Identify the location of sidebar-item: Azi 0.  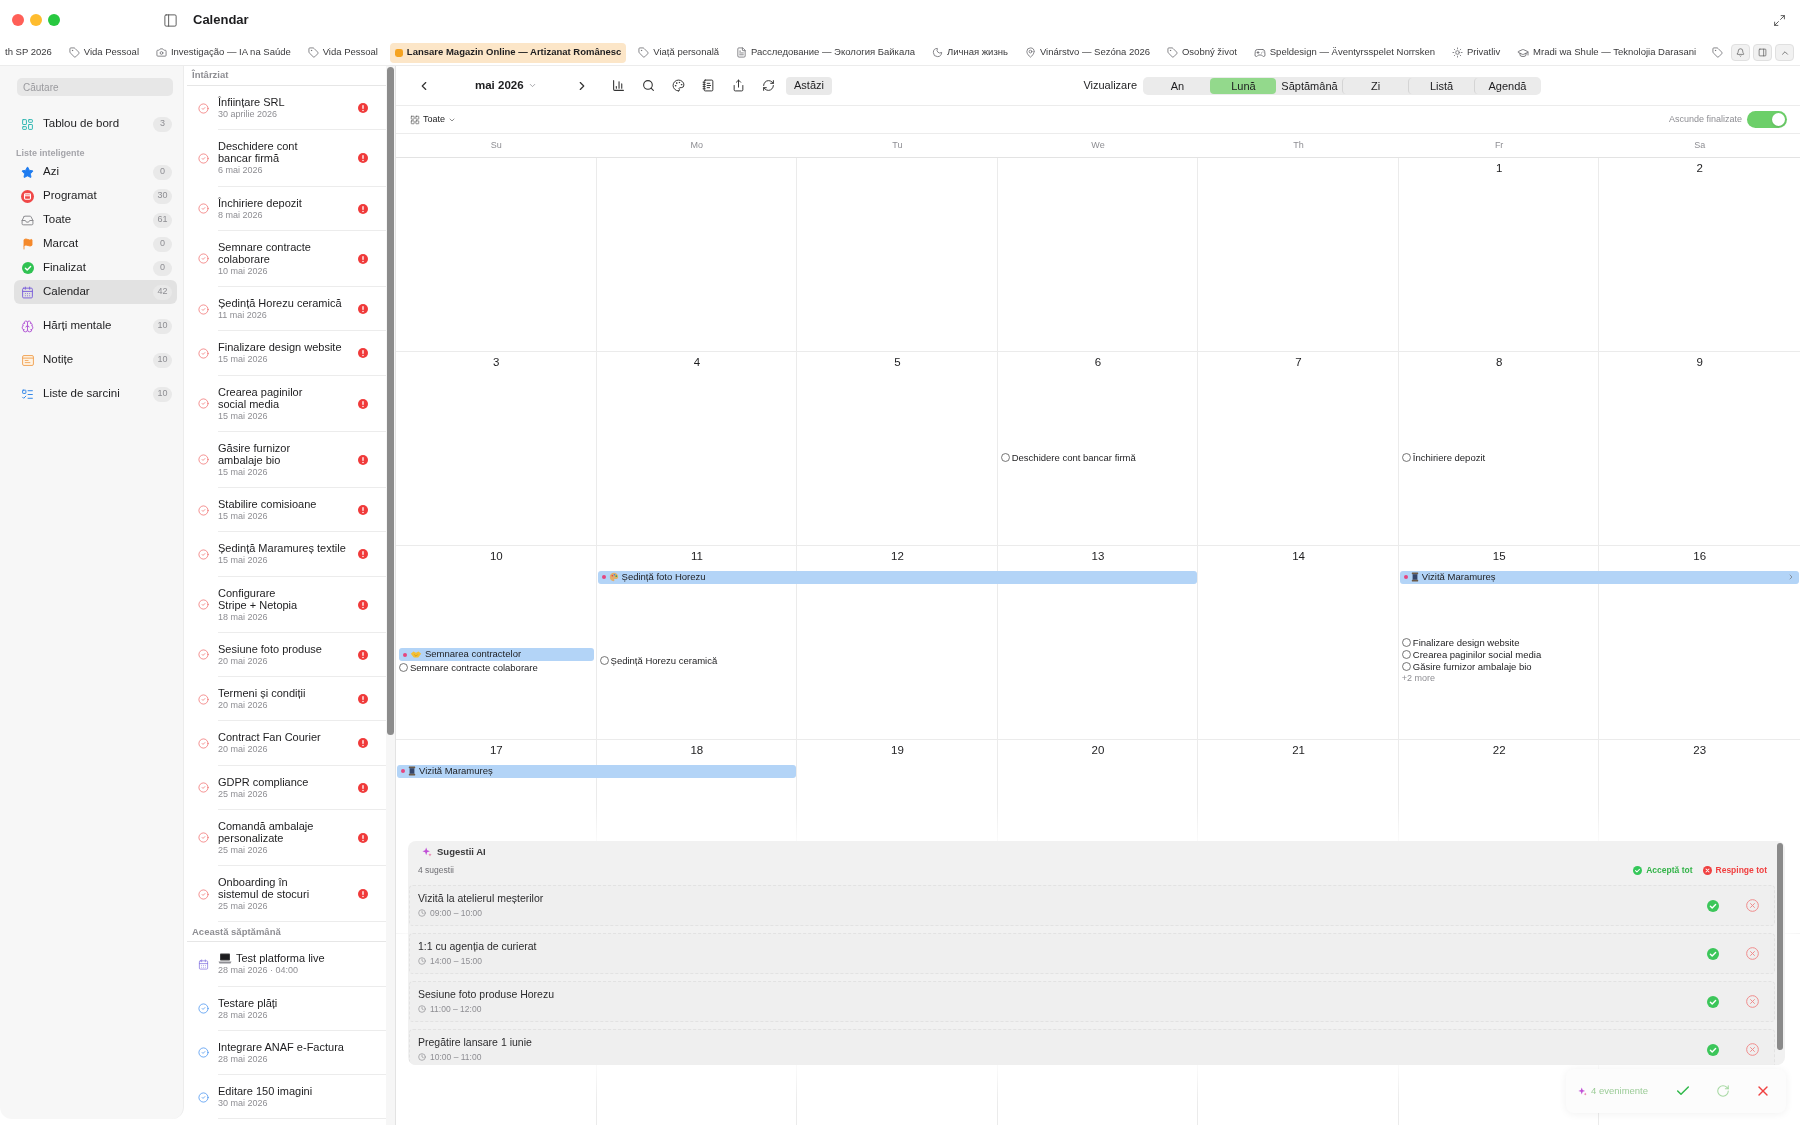
(95, 172).